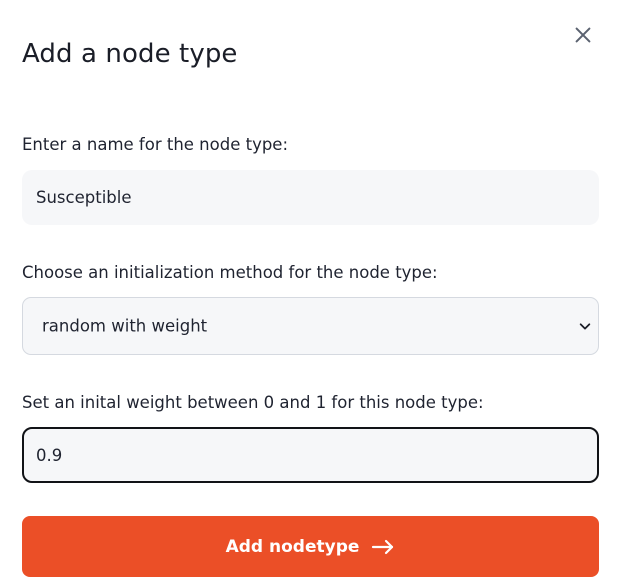 Image resolution: width=618 pixels, height=587 pixels. Describe the element at coordinates (155, 144) in the screenshot. I see `name-label: Enter a name for the node type:` at that location.